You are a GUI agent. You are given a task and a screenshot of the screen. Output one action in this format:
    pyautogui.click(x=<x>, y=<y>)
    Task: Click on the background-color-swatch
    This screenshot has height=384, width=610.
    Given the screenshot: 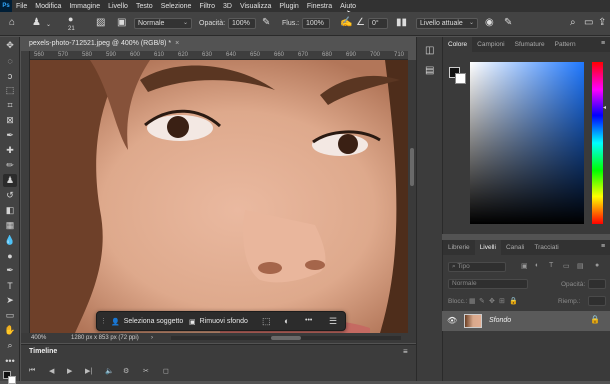 What is the action you would take?
    pyautogui.click(x=12, y=380)
    